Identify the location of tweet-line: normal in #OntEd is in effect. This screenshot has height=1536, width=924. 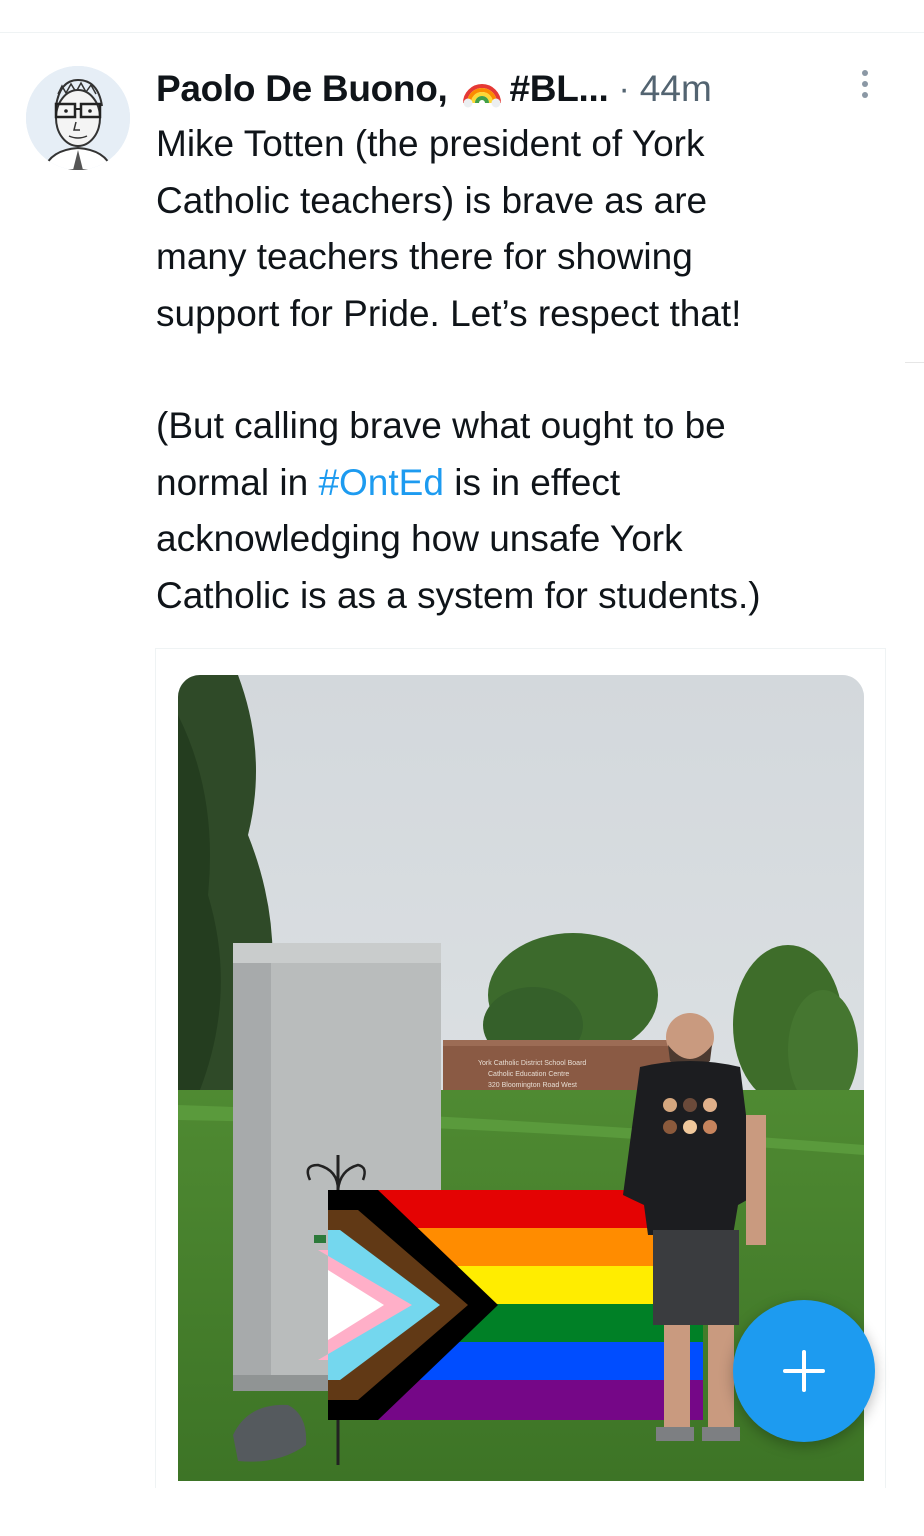
(521, 483).